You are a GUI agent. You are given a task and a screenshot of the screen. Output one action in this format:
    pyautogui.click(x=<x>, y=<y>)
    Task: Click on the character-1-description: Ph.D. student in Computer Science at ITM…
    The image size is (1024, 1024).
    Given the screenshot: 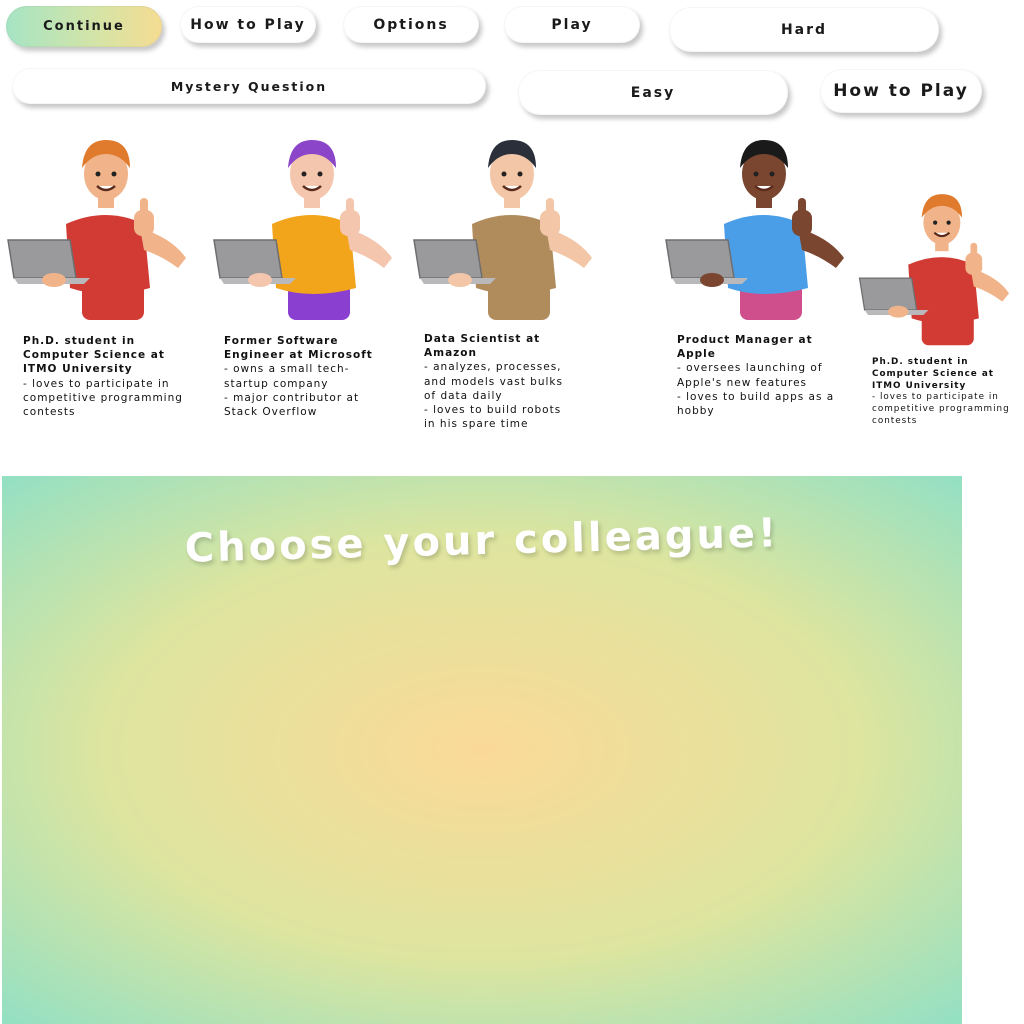 What is the action you would take?
    pyautogui.click(x=103, y=376)
    